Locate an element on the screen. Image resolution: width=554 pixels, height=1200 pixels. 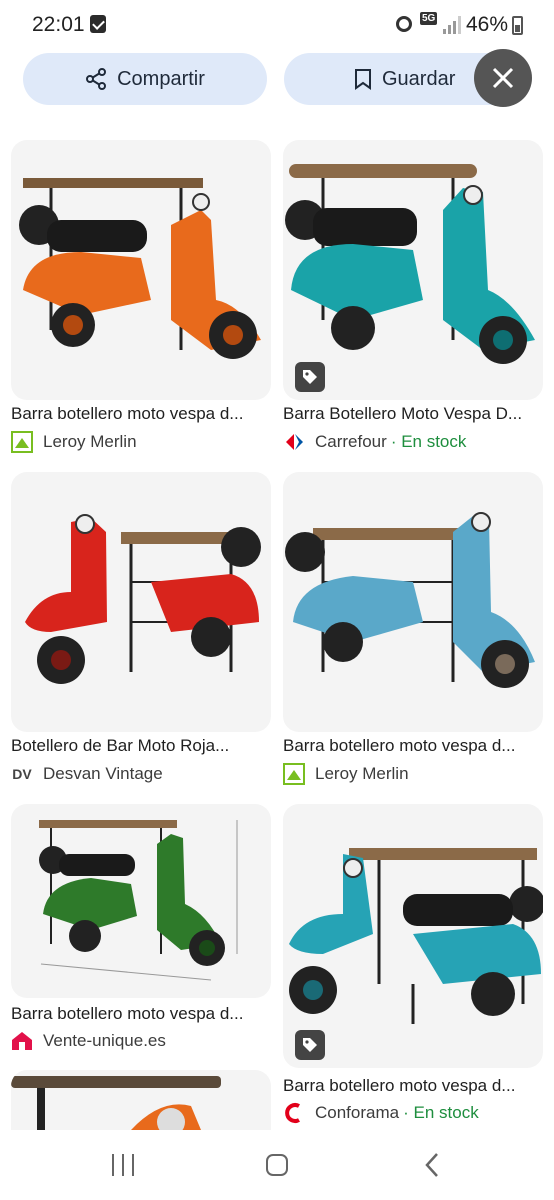
battery-percentage: 46% is located at coordinates (487, 24).